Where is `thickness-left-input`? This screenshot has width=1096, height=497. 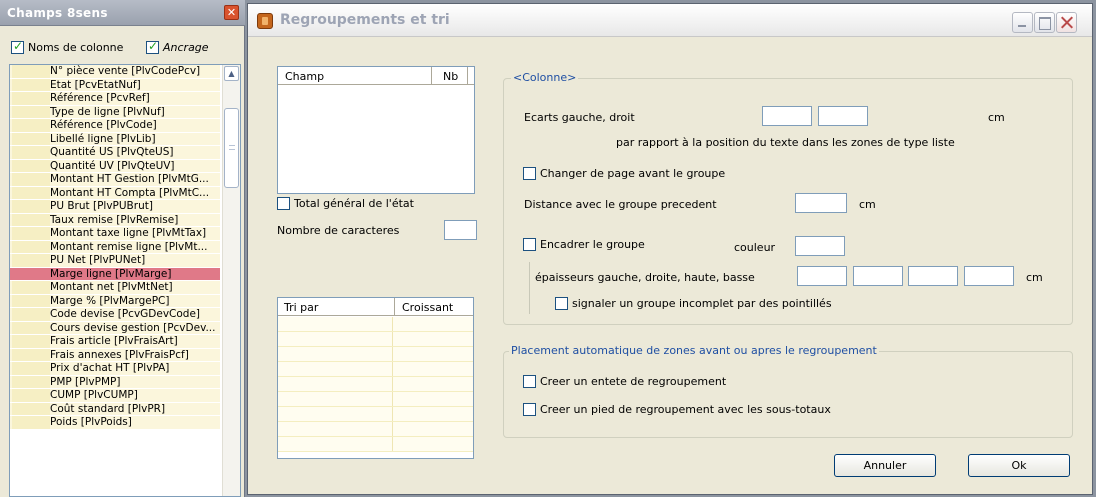
thickness-left-input is located at coordinates (822, 276).